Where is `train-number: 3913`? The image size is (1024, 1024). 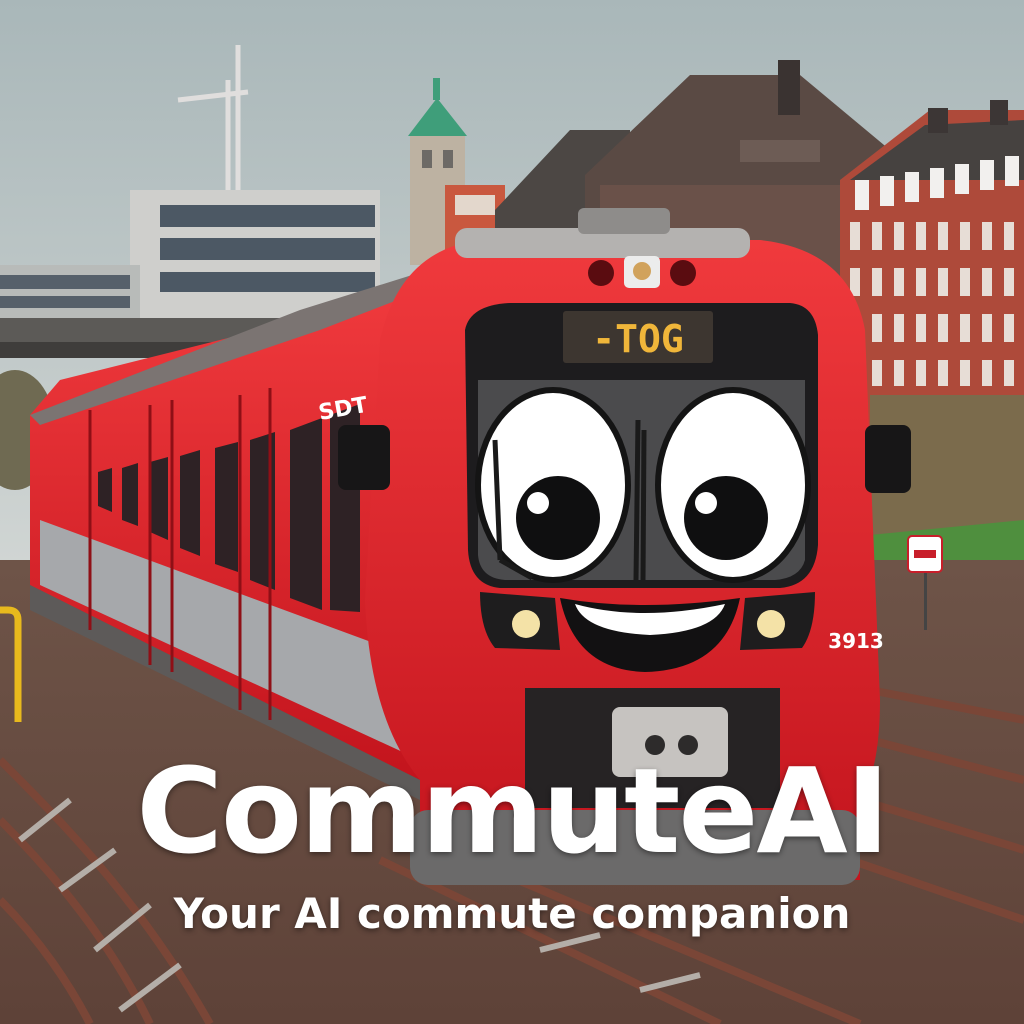 train-number: 3913 is located at coordinates (856, 641).